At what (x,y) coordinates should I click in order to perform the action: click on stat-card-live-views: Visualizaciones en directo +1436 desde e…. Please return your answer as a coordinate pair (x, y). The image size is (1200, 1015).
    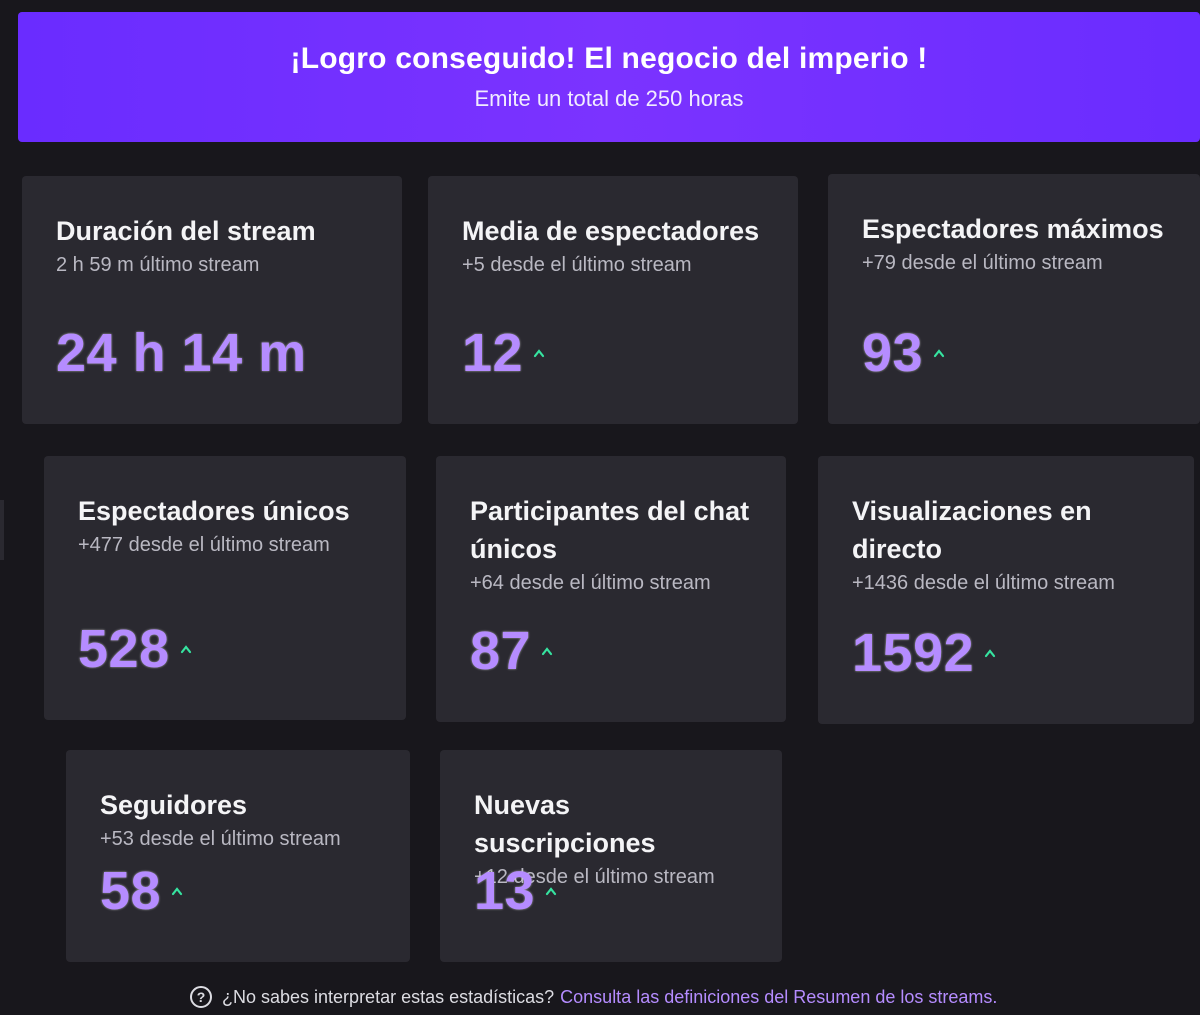
    Looking at the image, I should click on (1006, 590).